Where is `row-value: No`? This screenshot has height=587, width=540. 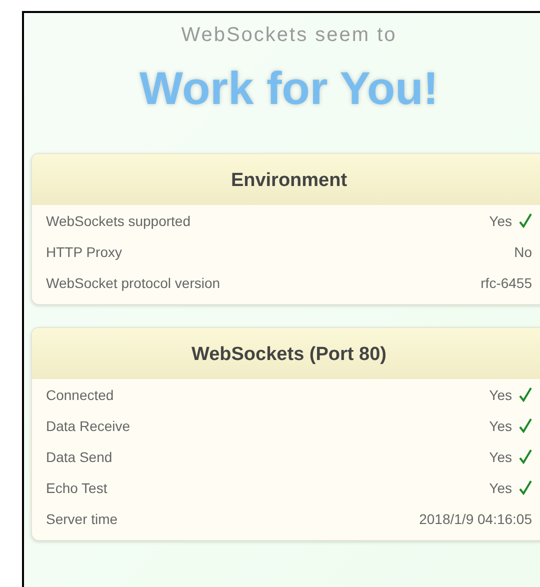
row-value: No is located at coordinates (523, 252).